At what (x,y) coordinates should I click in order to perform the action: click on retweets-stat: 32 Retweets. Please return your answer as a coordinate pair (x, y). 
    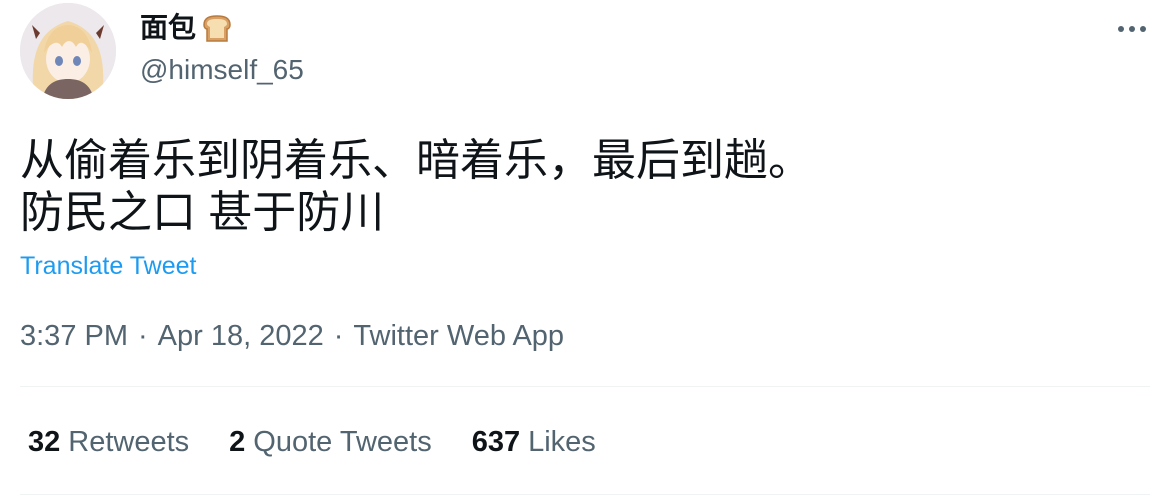
    Looking at the image, I should click on (108, 442).